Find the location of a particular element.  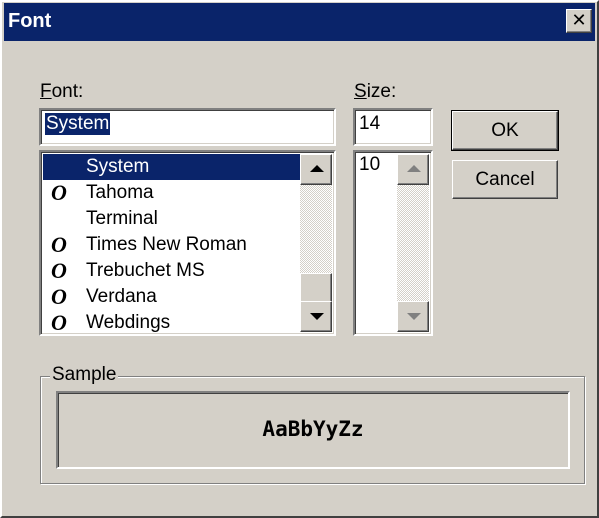

font-list-item-label: Trebuchet MS is located at coordinates (145, 270).